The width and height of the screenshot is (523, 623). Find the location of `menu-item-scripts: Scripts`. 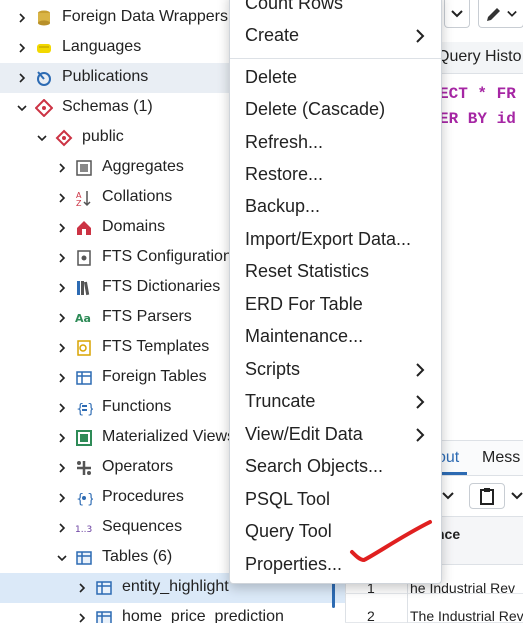

menu-item-scripts: Scripts is located at coordinates (335, 370).